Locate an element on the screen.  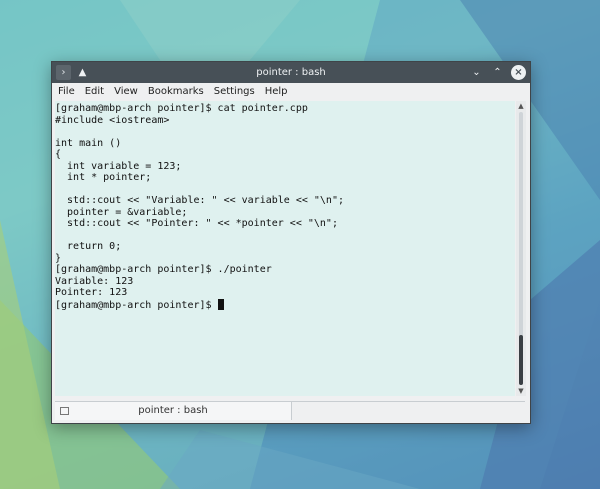
window-titlebar: › ▲ pointer : bash ⌄ ⌃ × is located at coordinates (291, 72).